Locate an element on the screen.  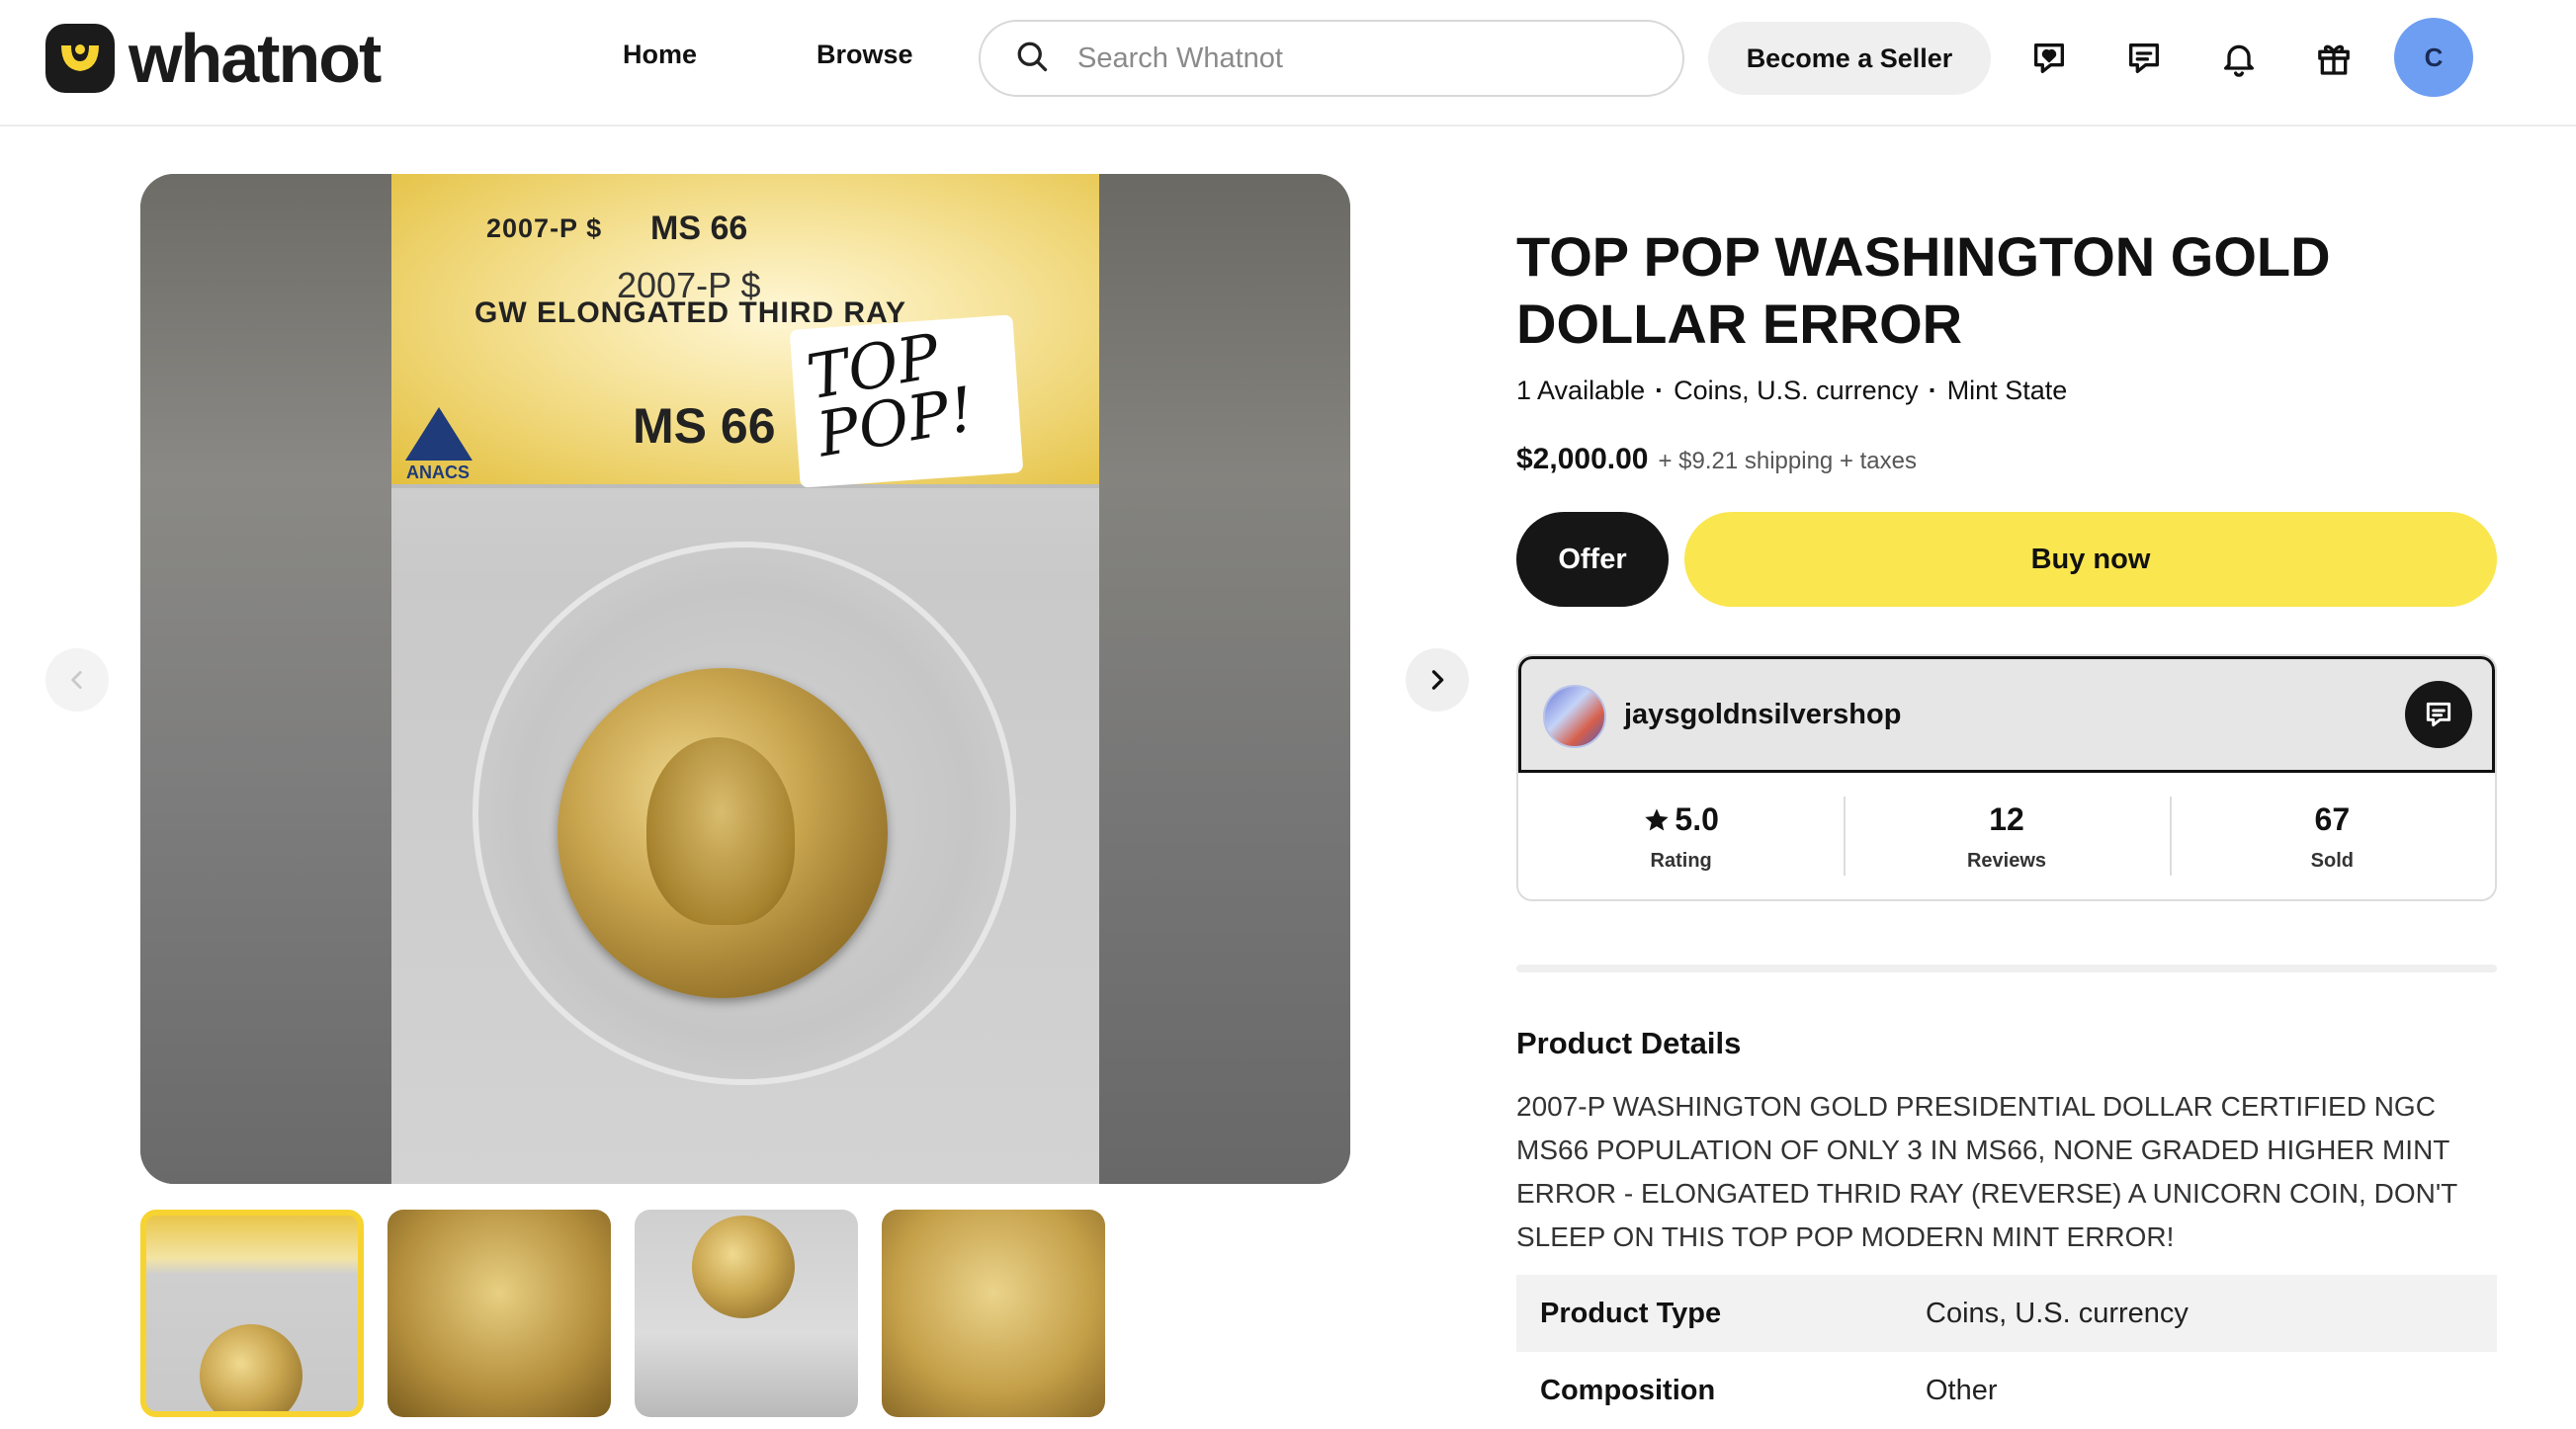
user-avatar: C is located at coordinates (2433, 57).